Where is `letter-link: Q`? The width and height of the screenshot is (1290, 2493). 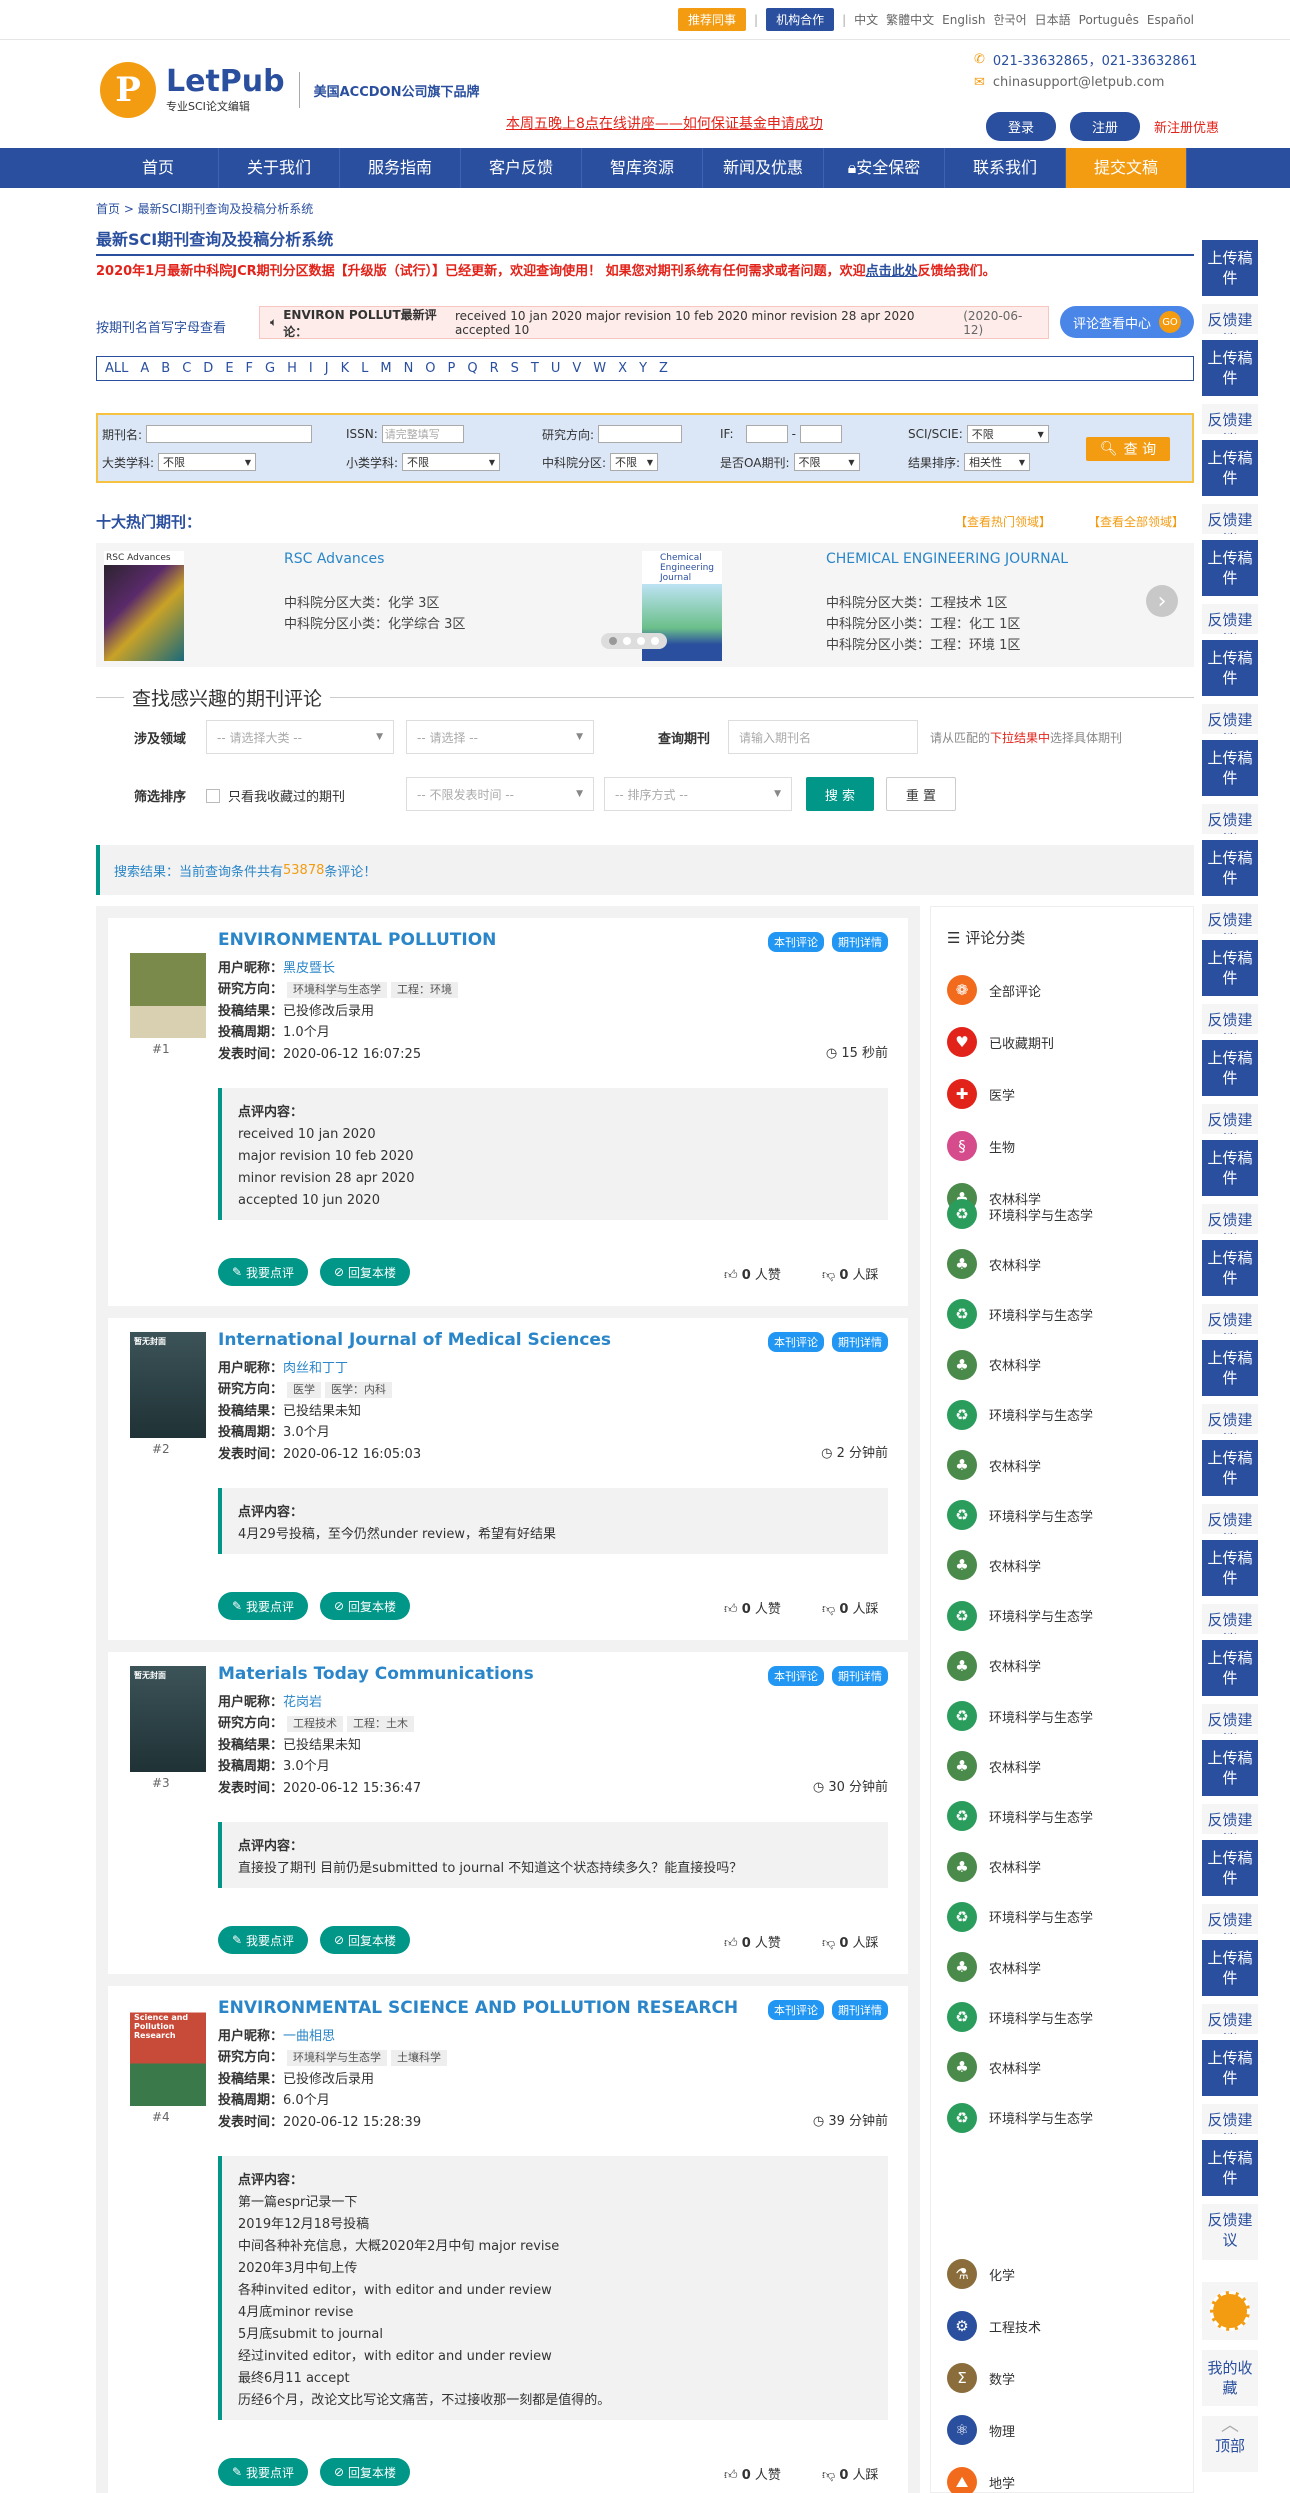
letter-link: Q is located at coordinates (472, 368).